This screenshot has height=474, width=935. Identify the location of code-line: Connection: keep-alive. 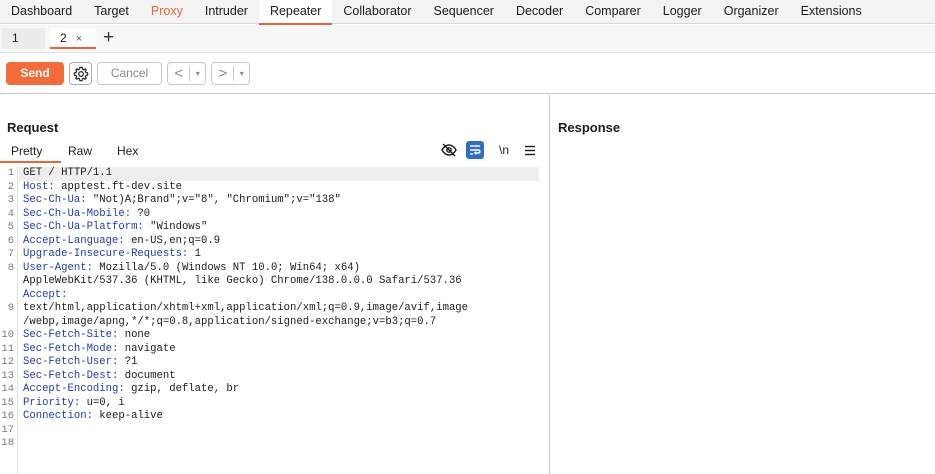
(93, 417).